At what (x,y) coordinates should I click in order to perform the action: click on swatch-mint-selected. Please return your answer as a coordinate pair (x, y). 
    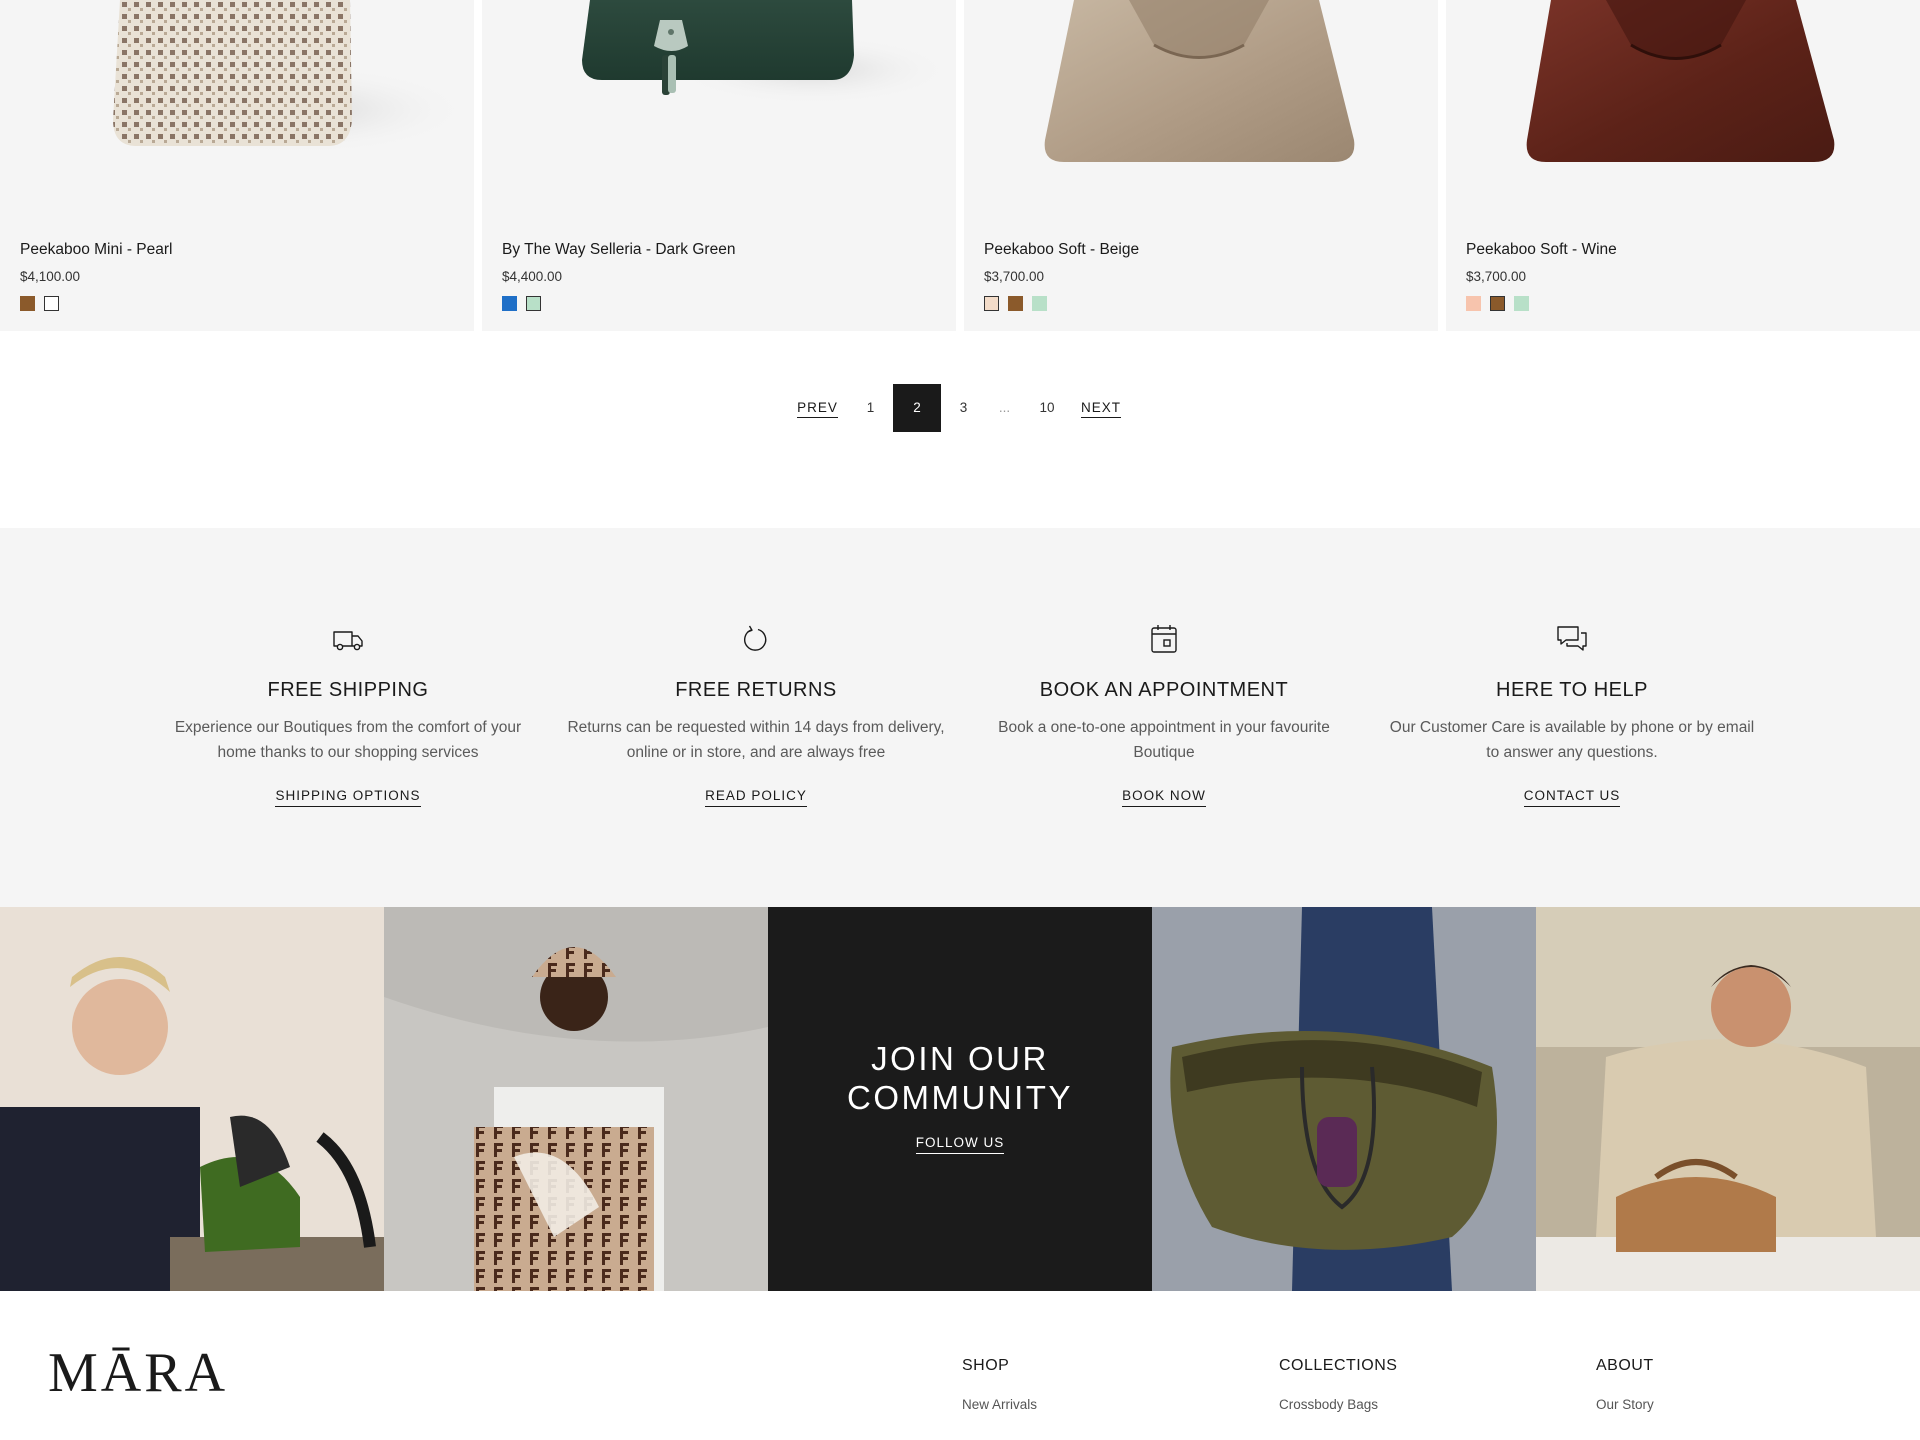
    Looking at the image, I should click on (533, 303).